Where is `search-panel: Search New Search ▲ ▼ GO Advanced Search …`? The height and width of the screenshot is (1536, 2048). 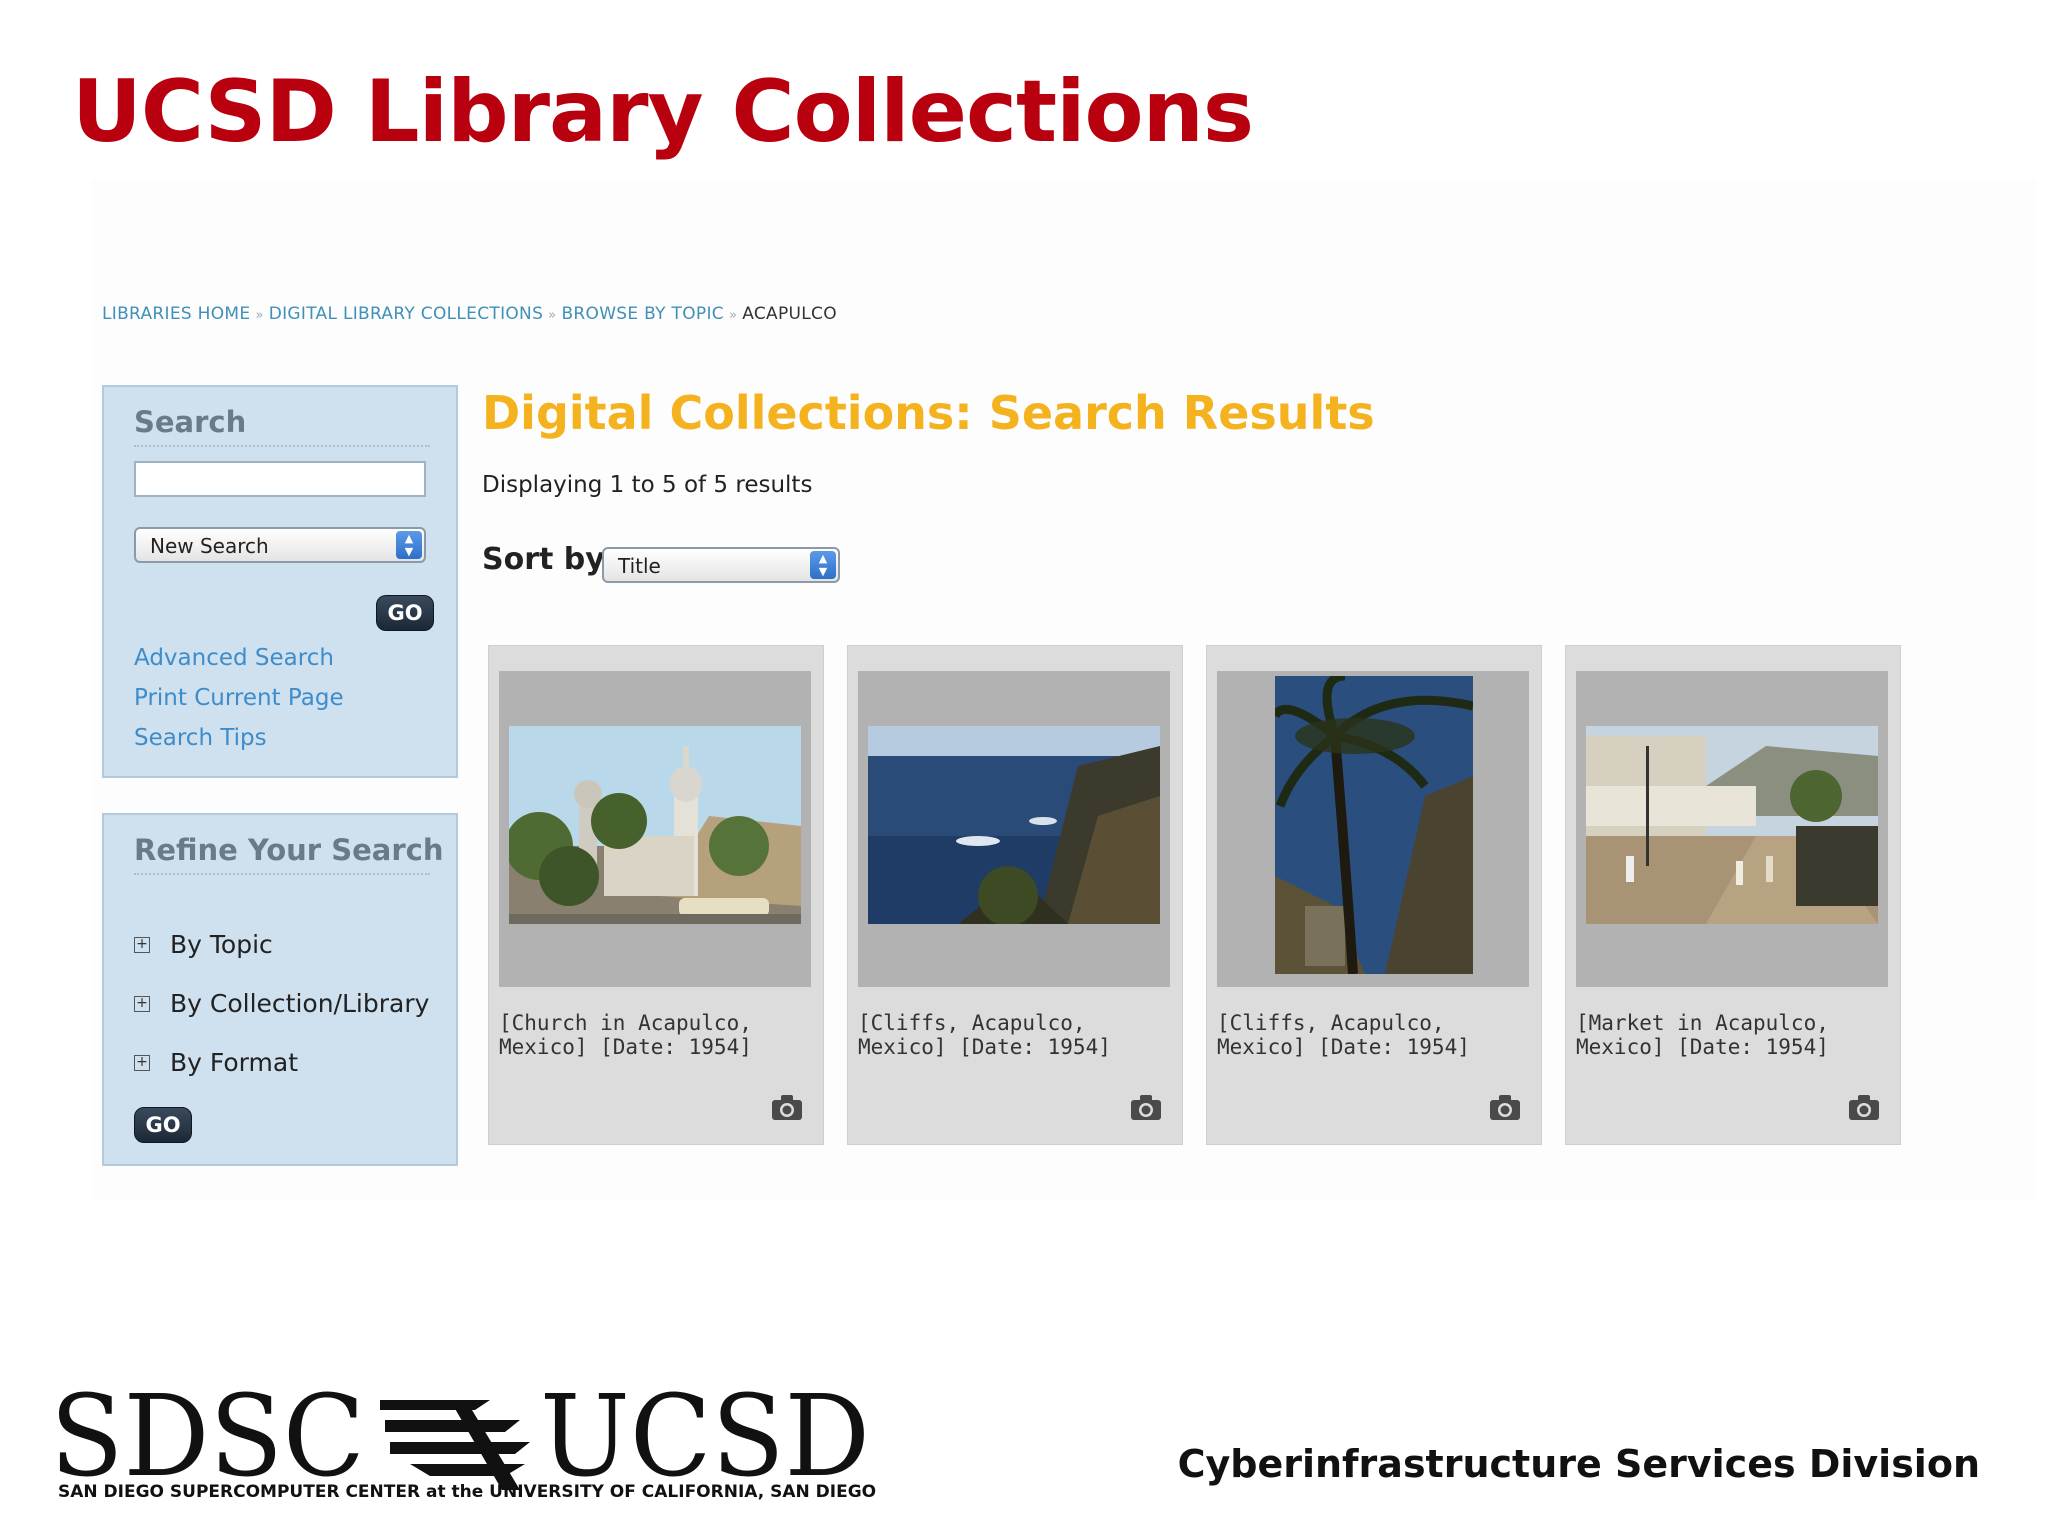 search-panel: Search New Search ▲ ▼ GO Advanced Search … is located at coordinates (280, 581).